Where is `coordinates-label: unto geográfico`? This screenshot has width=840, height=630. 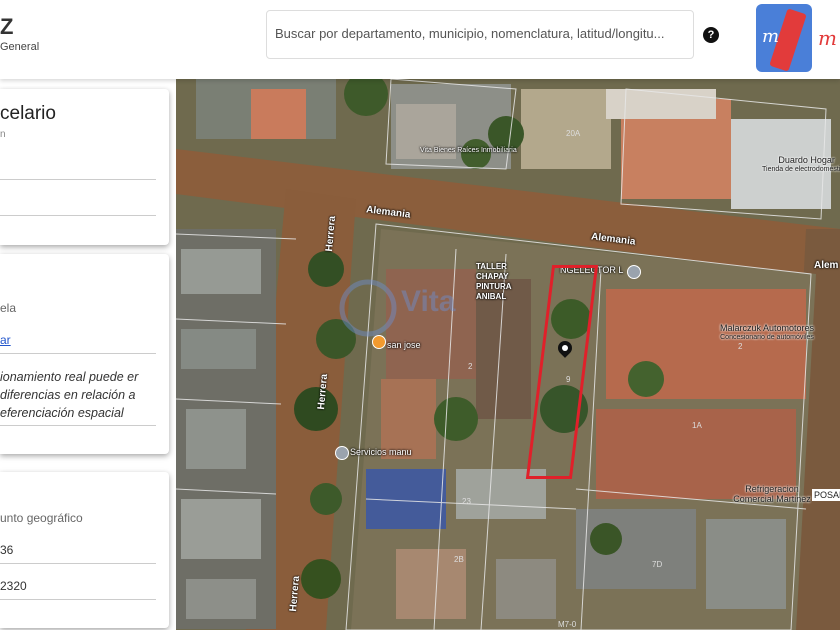
coordinates-label: unto geográfico is located at coordinates (41, 518).